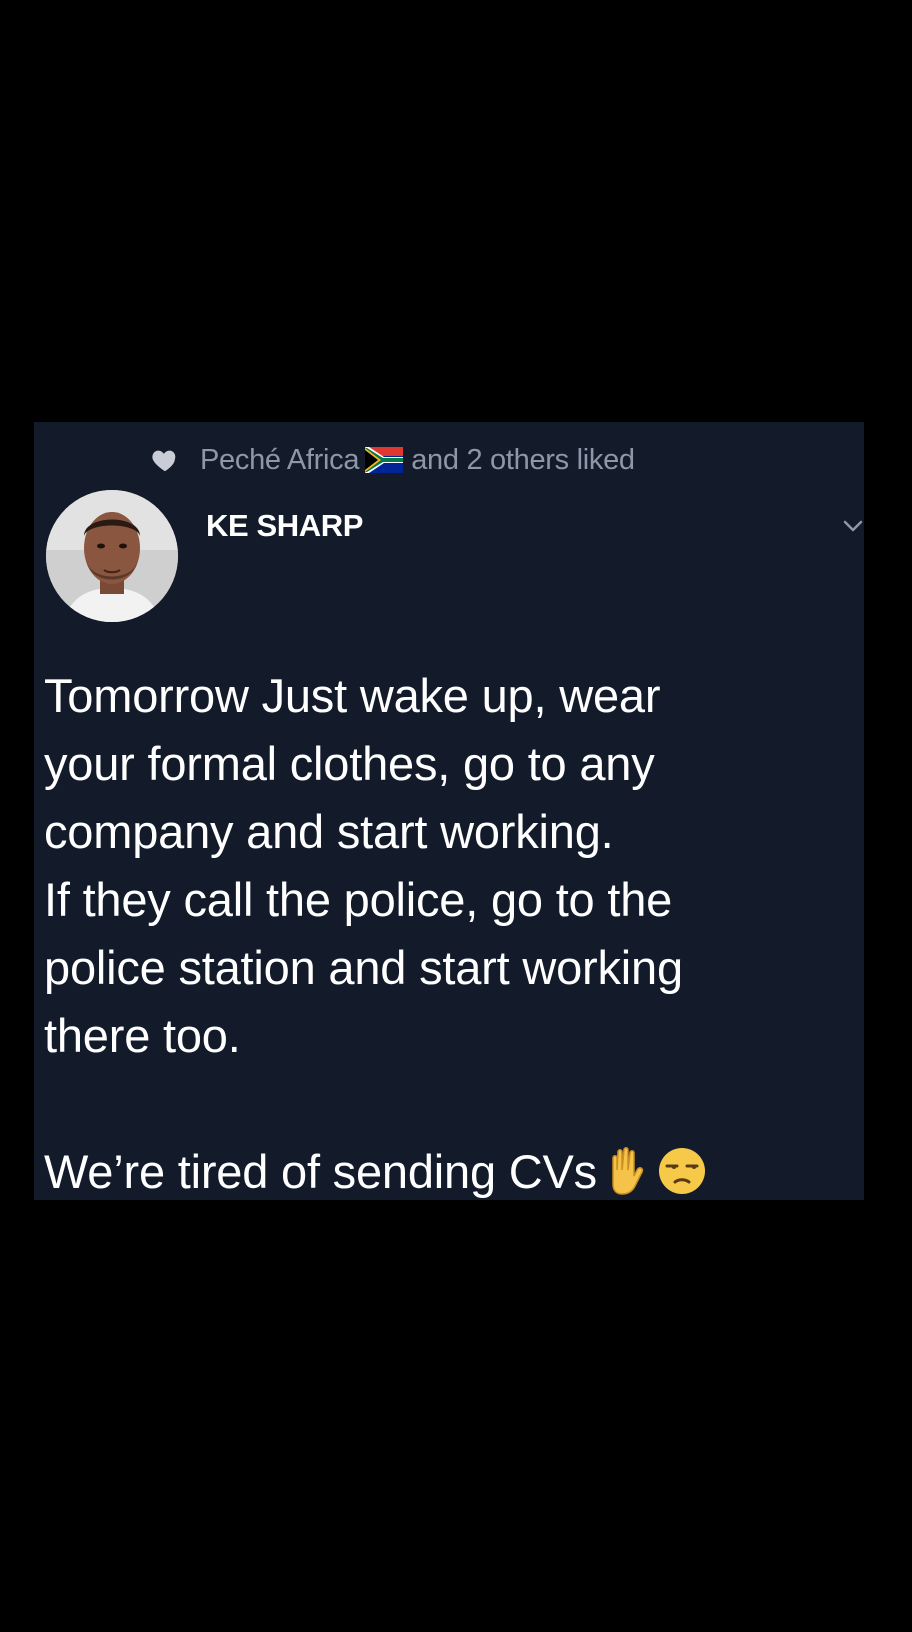  What do you see at coordinates (349, 763) in the screenshot?
I see `tweet-line: your formal clothes, go to any` at bounding box center [349, 763].